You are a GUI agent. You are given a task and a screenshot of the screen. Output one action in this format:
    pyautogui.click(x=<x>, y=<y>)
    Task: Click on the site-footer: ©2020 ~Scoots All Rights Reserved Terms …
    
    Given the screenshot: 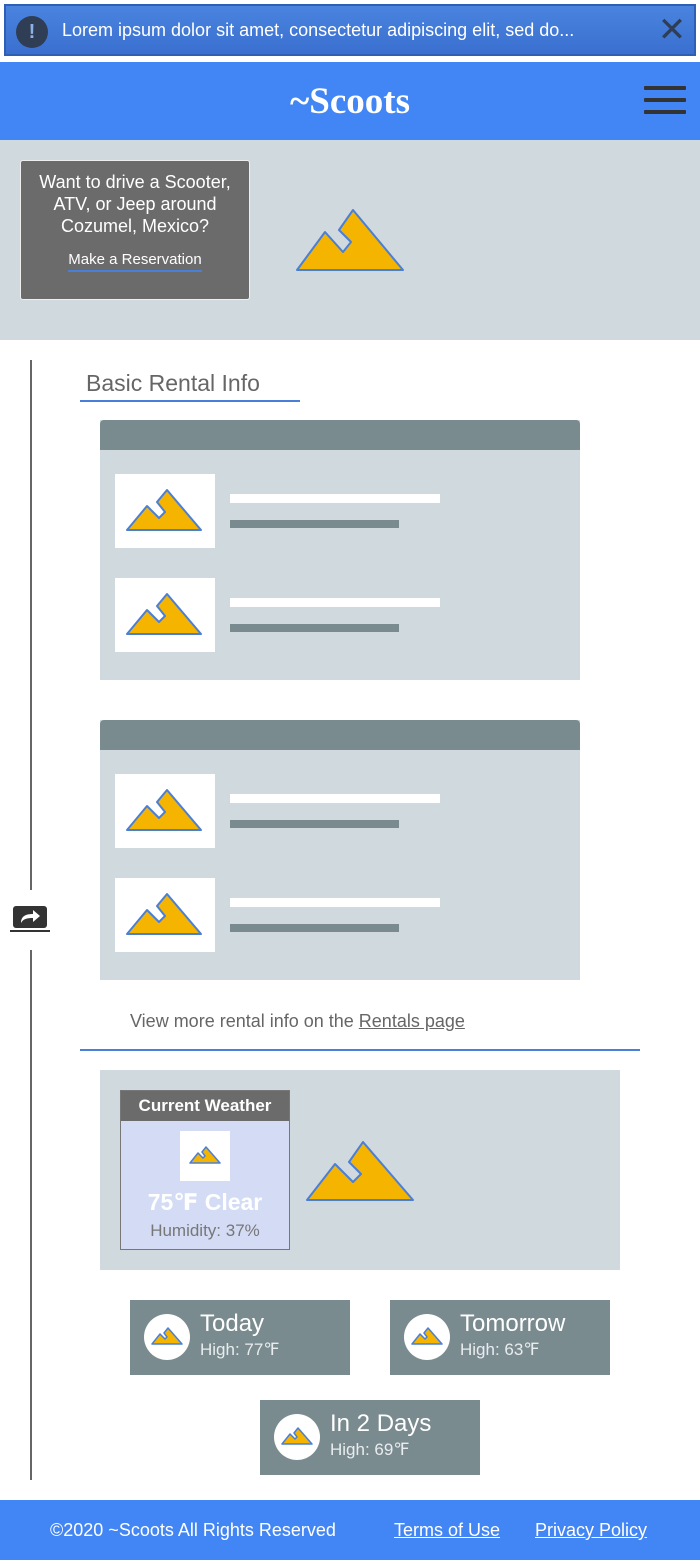 What is the action you would take?
    pyautogui.click(x=350, y=1530)
    